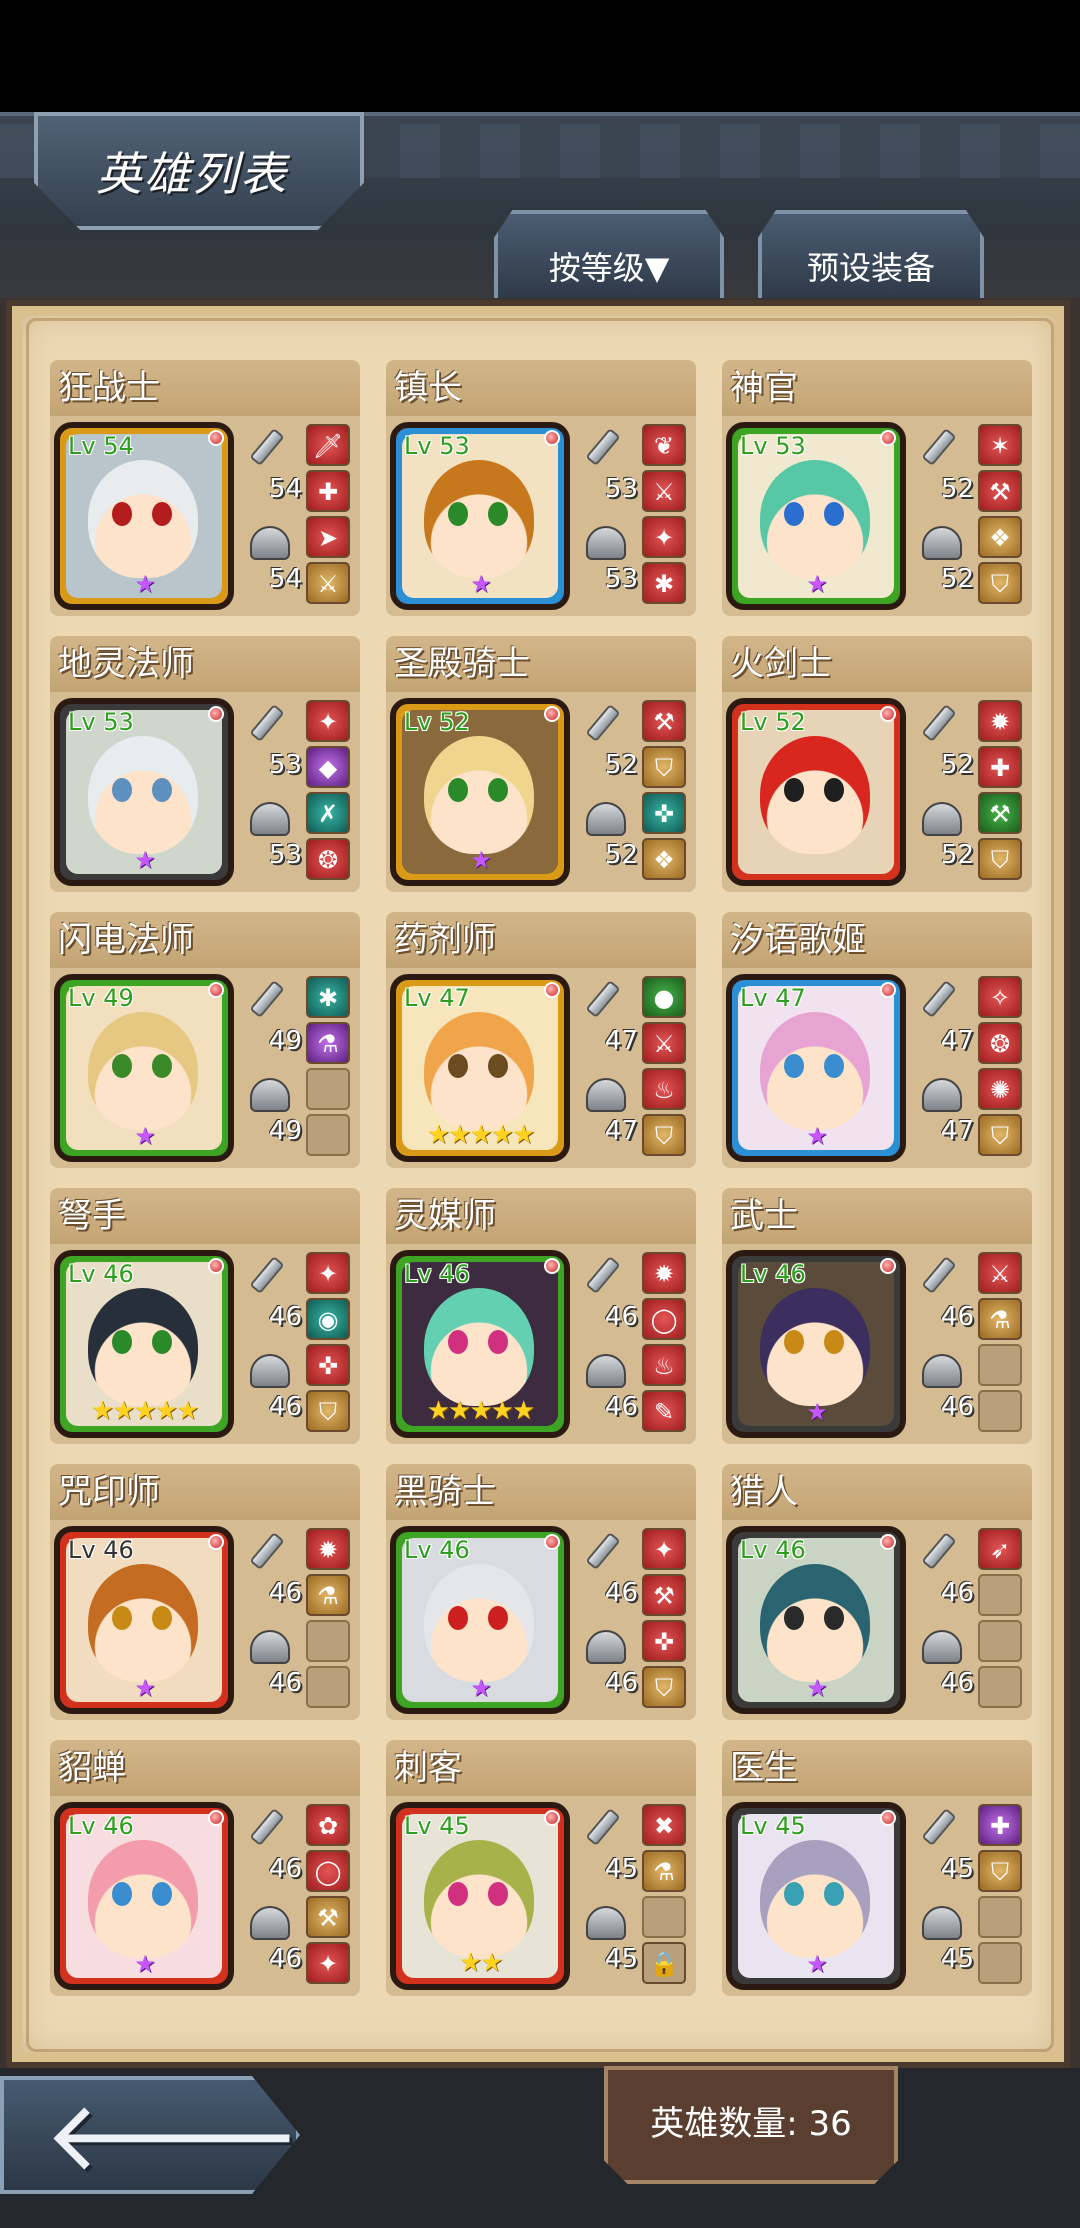 This screenshot has height=2228, width=1080. Describe the element at coordinates (144, 1068) in the screenshot. I see `hero-portrait: Lv 49 ★` at that location.